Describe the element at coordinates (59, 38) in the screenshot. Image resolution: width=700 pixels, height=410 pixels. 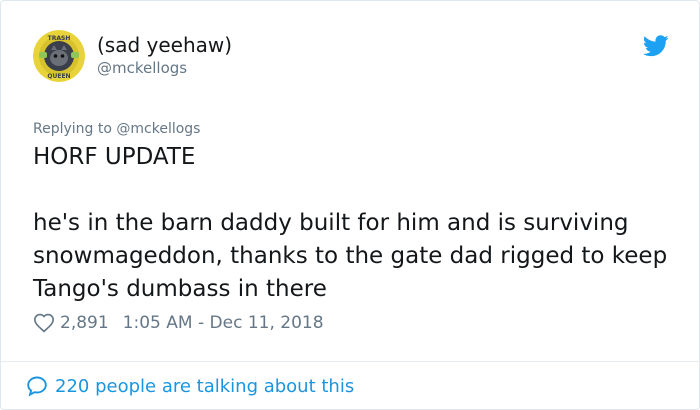
I see `avatar-top-text: TRASH` at that location.